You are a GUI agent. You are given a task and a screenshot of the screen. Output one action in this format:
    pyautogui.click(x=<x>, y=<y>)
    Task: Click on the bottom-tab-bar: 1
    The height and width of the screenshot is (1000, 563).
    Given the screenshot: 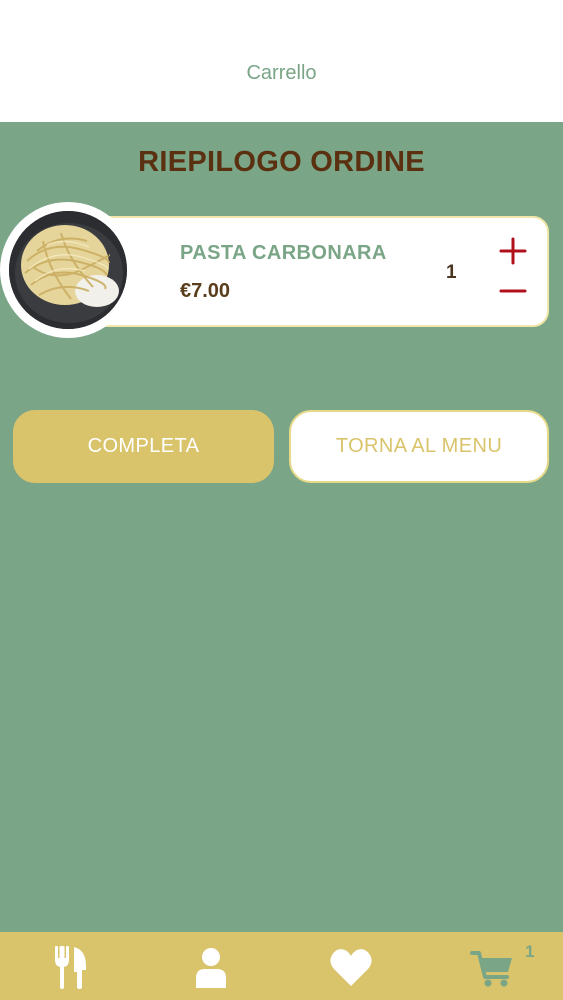 What is the action you would take?
    pyautogui.click(x=281, y=966)
    